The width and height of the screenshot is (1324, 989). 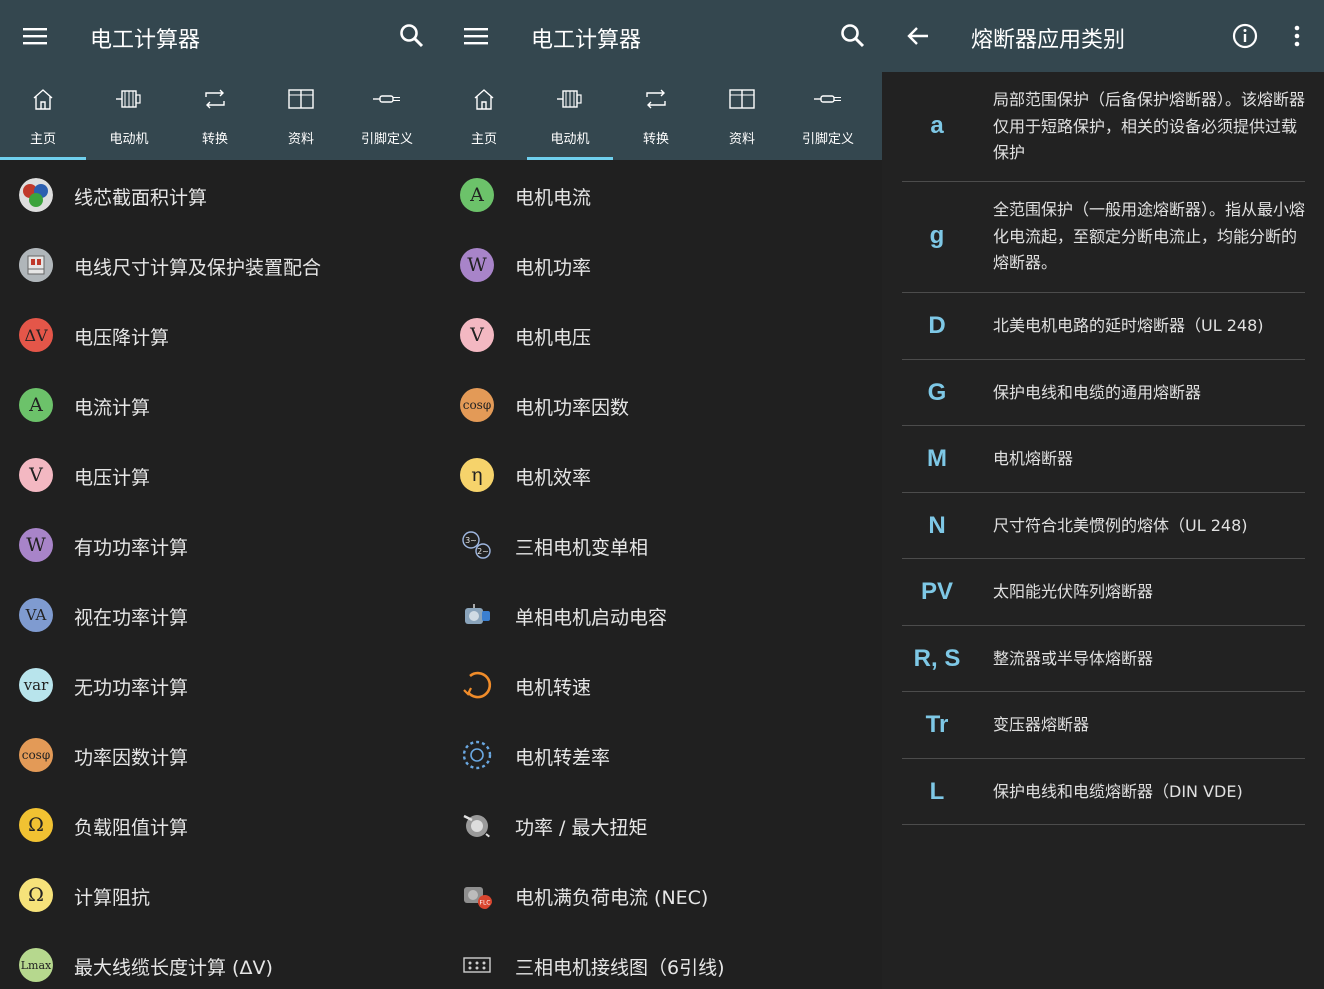 I want to click on impedance-icon: Ω, so click(x=36, y=895).